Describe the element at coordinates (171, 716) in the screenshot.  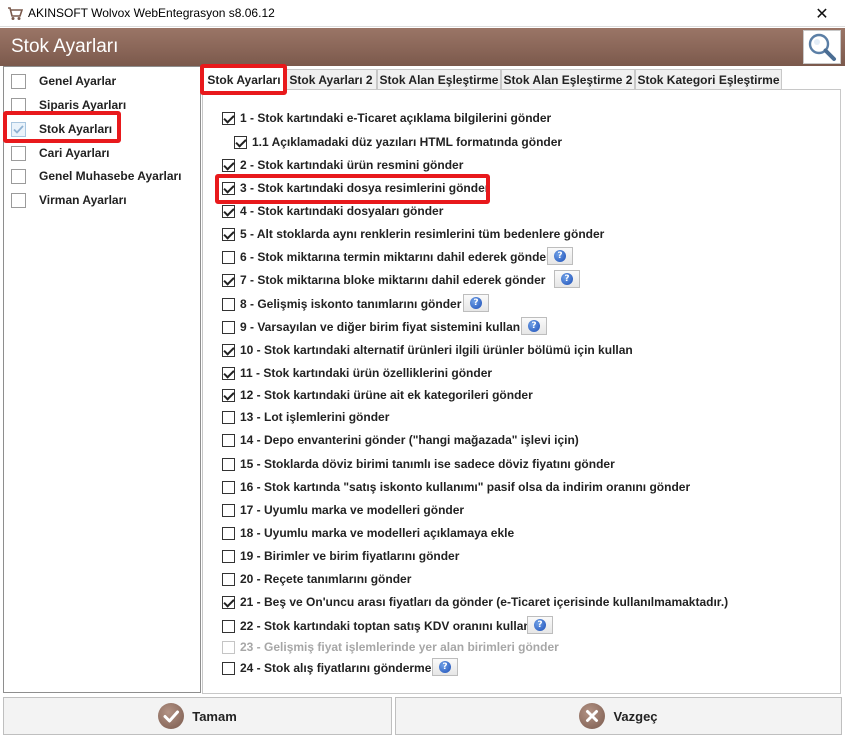
I see `check-icon` at that location.